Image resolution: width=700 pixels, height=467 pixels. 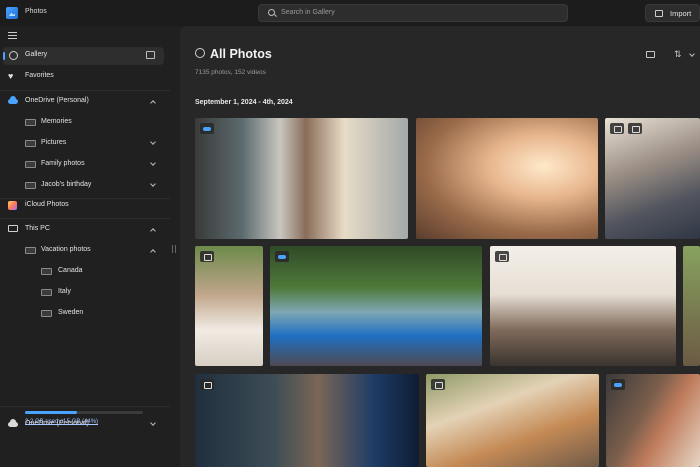 What do you see at coordinates (150, 55) in the screenshot?
I see `add-folder-icon` at bounding box center [150, 55].